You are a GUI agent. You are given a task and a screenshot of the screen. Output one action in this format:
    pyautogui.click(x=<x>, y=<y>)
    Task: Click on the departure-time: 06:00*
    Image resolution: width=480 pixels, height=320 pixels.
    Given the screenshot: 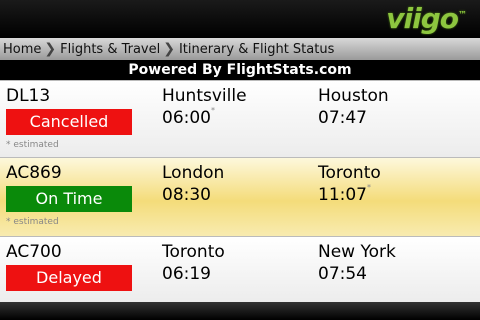 What is the action you would take?
    pyautogui.click(x=188, y=117)
    